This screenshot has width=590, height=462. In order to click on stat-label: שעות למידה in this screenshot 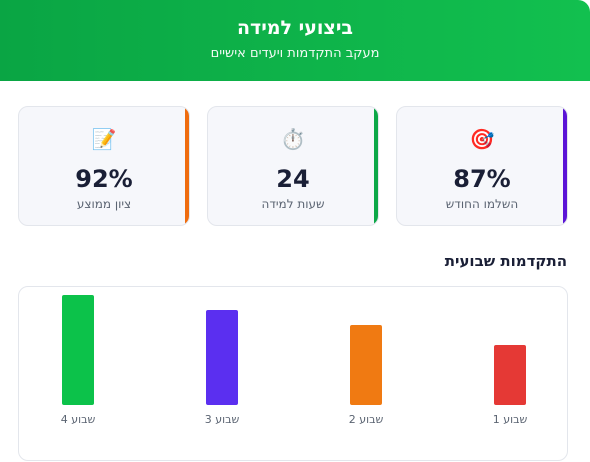, I will do `click(293, 204)`.